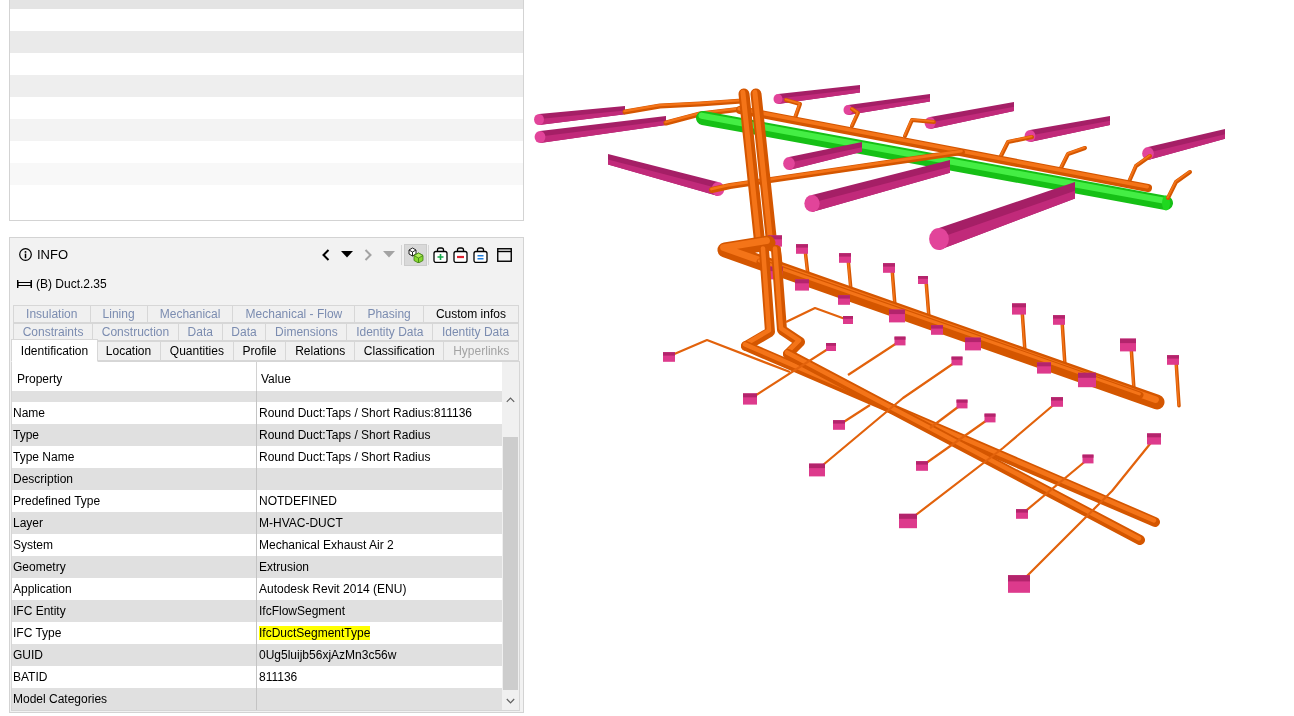 The width and height of the screenshot is (1294, 716). What do you see at coordinates (326, 545) in the screenshot?
I see `property-value: Mechanical Exhaust Air 2` at bounding box center [326, 545].